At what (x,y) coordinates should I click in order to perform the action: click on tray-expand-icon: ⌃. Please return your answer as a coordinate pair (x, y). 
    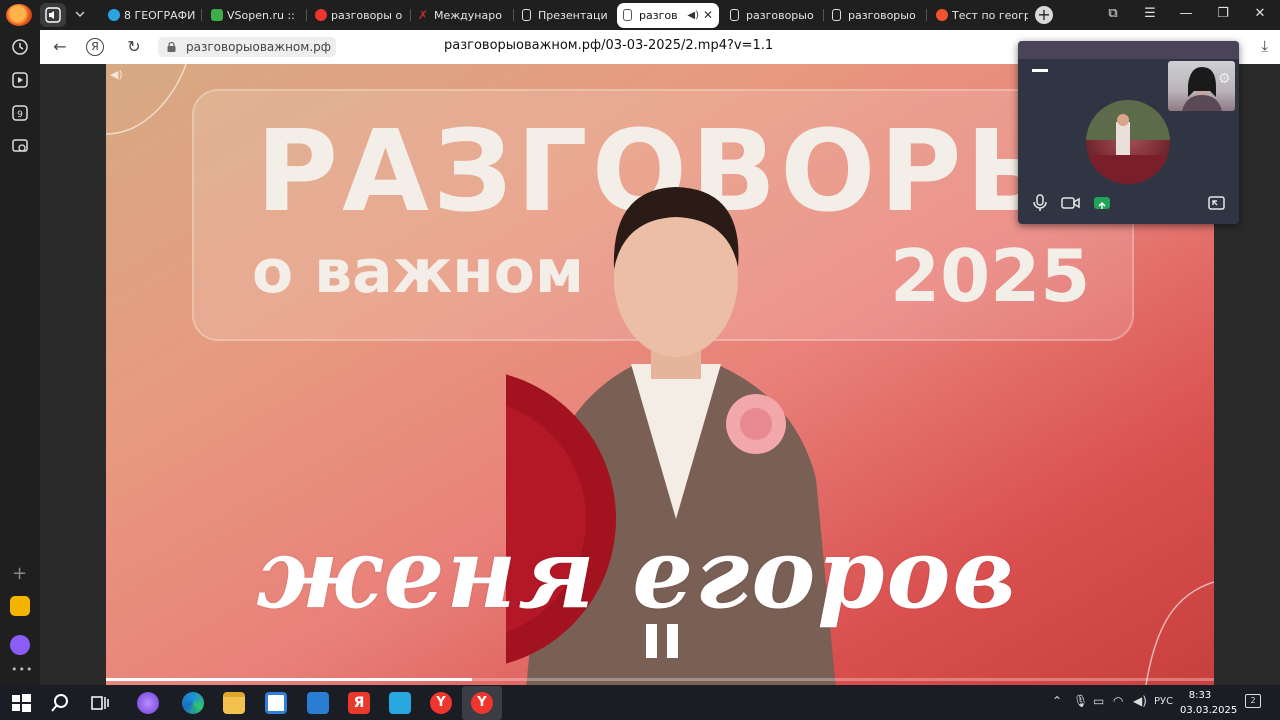
    Looking at the image, I should click on (1057, 701).